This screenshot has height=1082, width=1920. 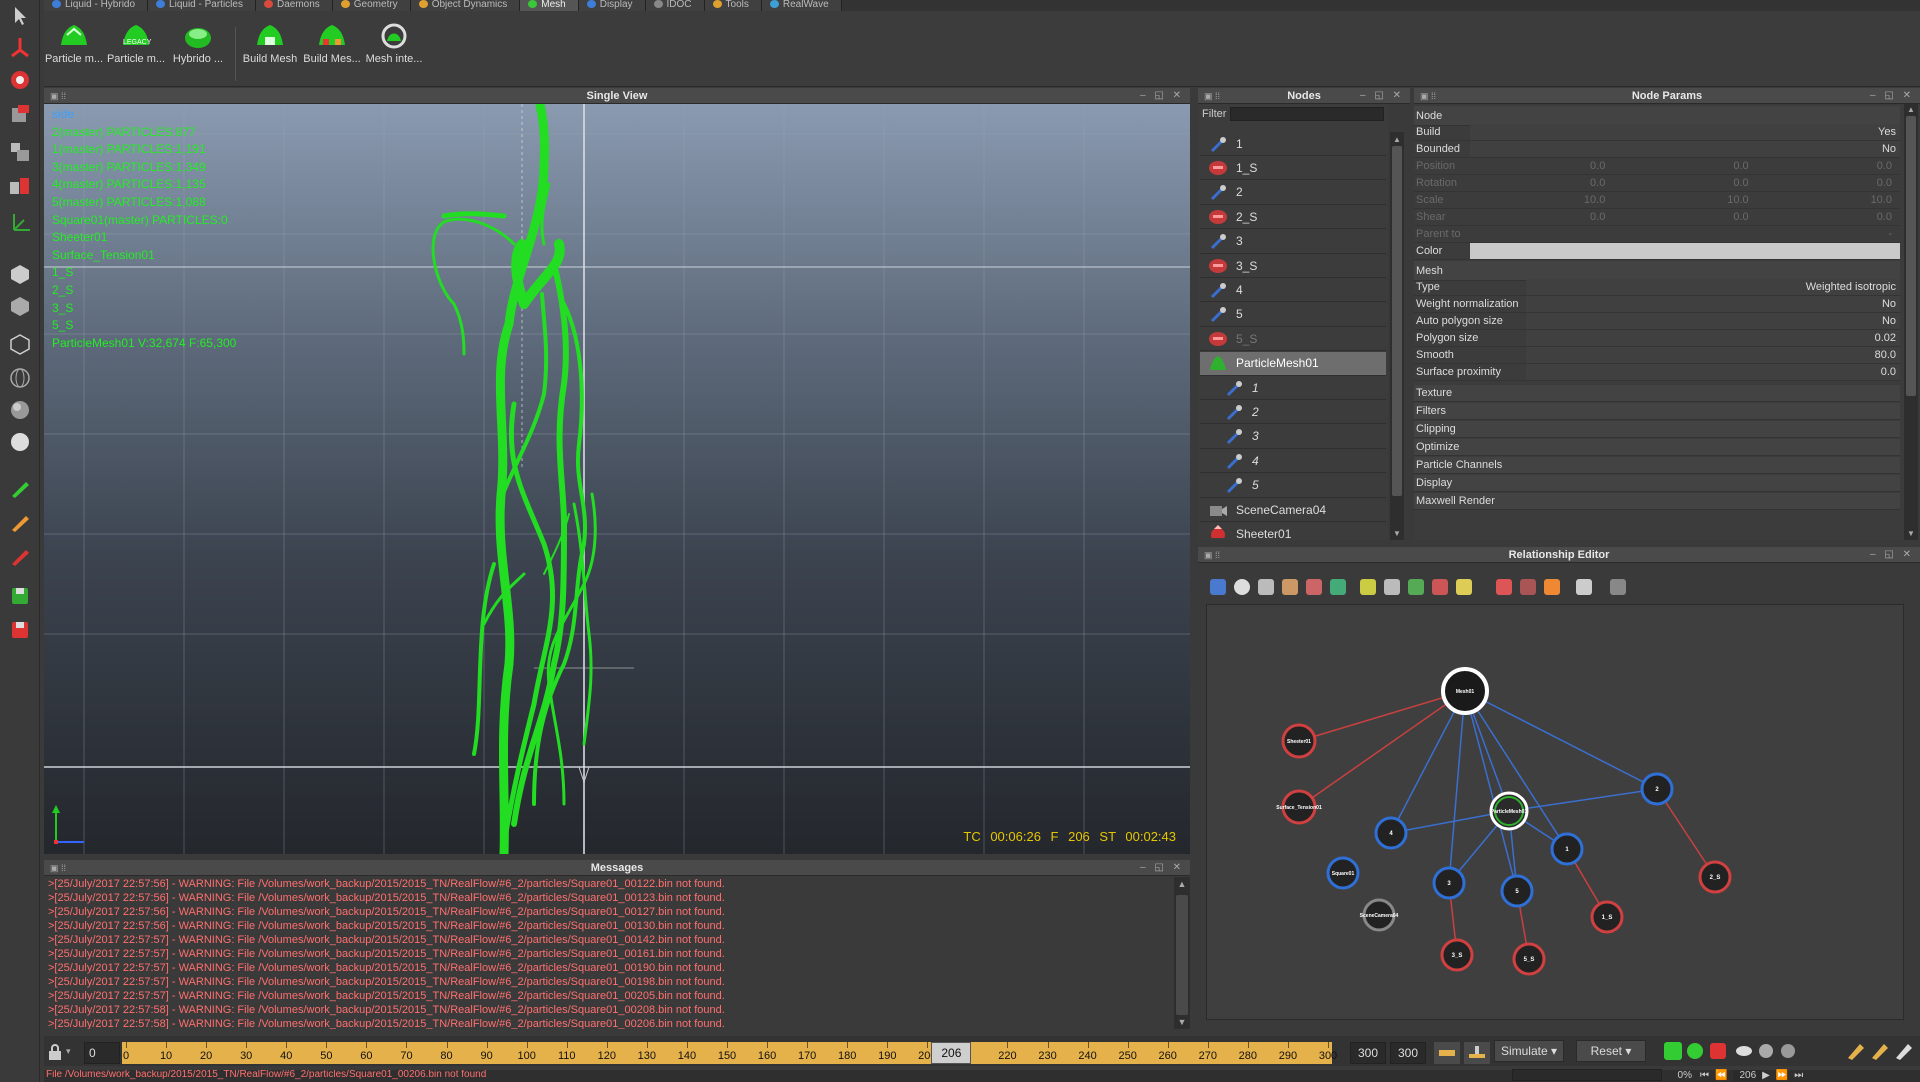 What do you see at coordinates (617, 96) in the screenshot?
I see `single-view-titlebar: ▣ ⁞⁞ Single View – ◱ ✕` at bounding box center [617, 96].